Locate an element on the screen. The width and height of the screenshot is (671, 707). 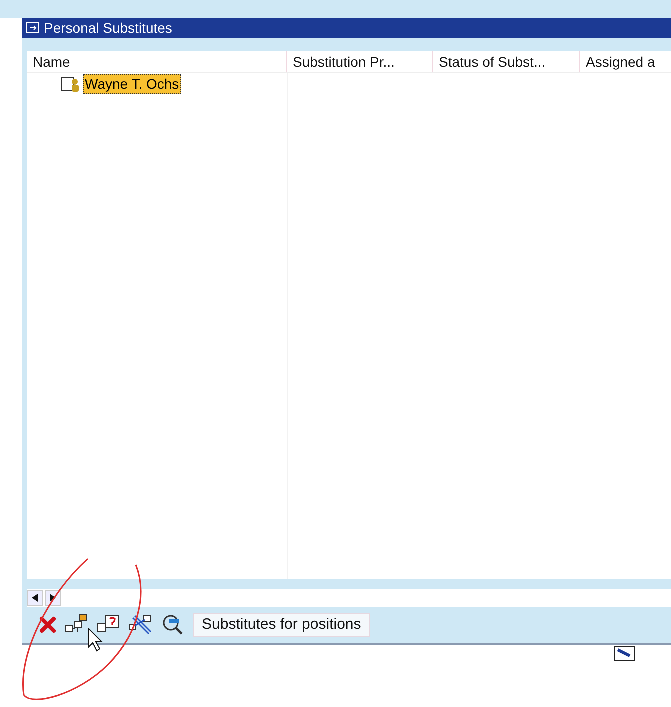
person-icon is located at coordinates (71, 84).